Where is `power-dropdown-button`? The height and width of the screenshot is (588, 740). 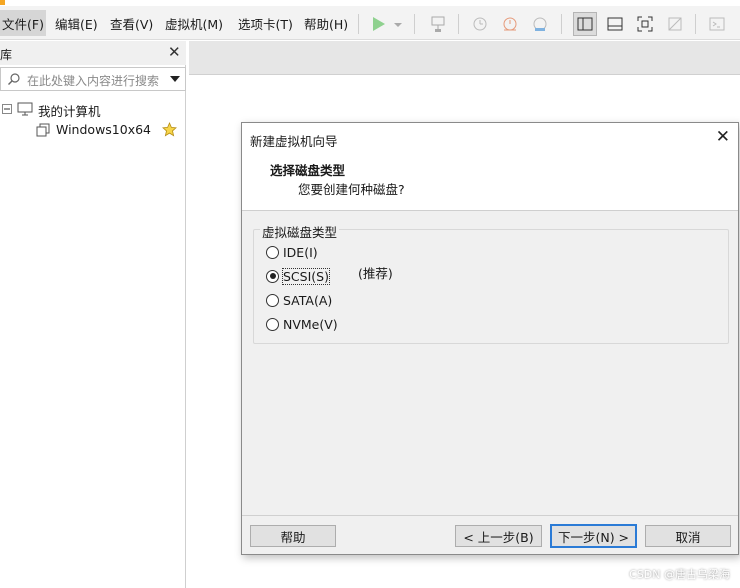
power-dropdown-button is located at coordinates (398, 24).